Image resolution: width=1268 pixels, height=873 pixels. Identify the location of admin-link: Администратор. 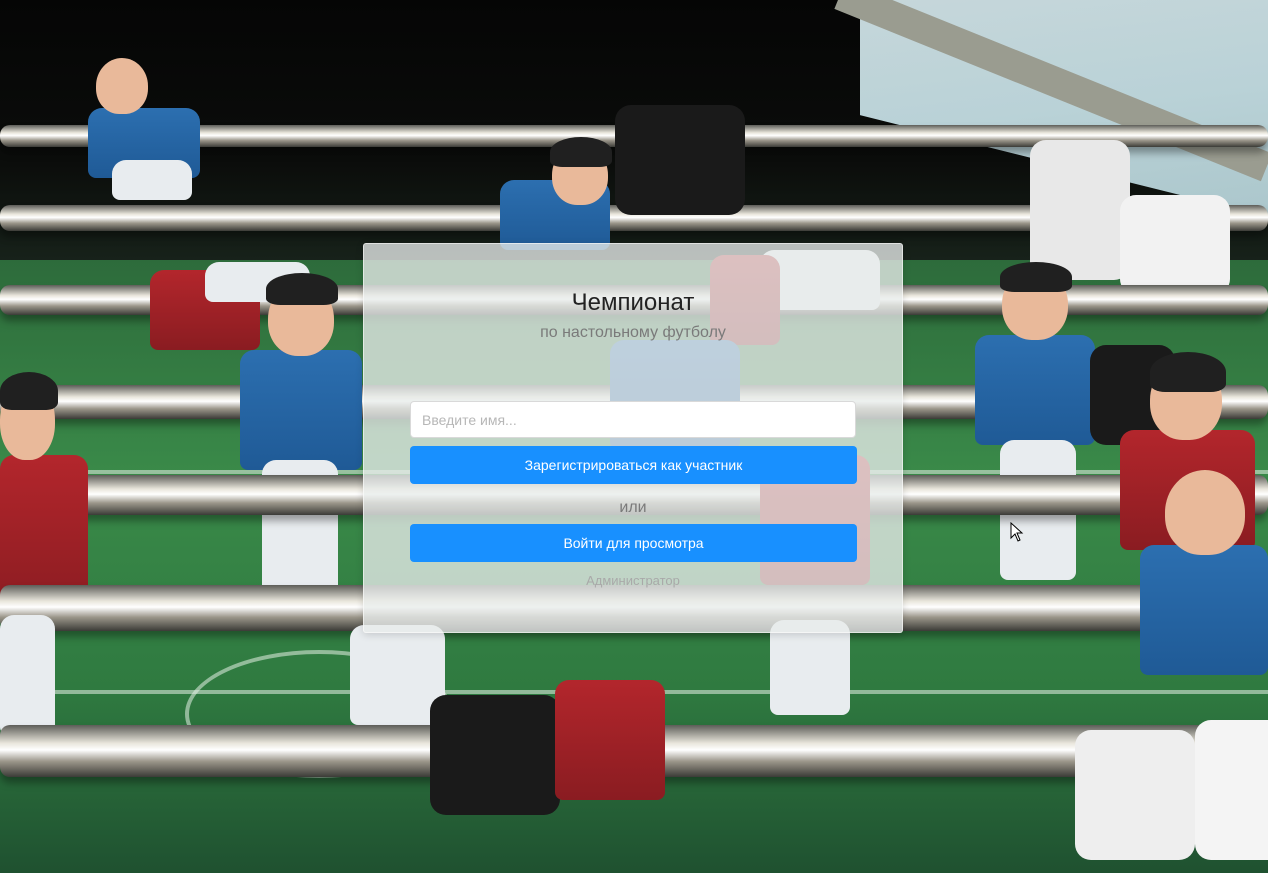
(633, 580).